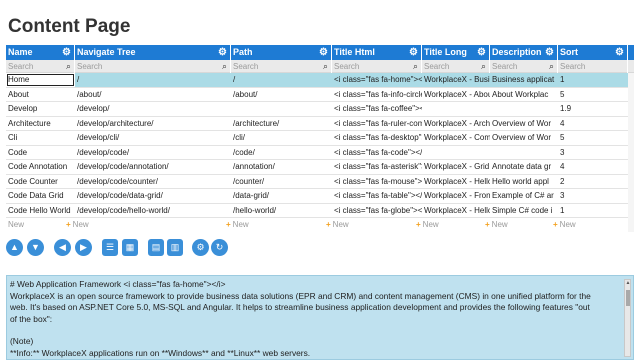  Describe the element at coordinates (153, 66) in the screenshot. I see `search-input-navigate-tree: Search` at that location.